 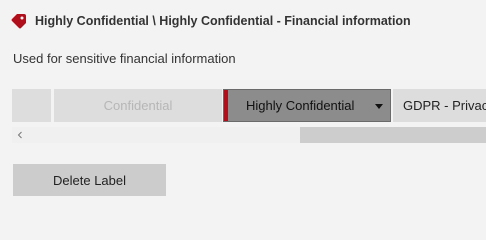 I want to click on horizontal-scrollbar, so click(x=249, y=135).